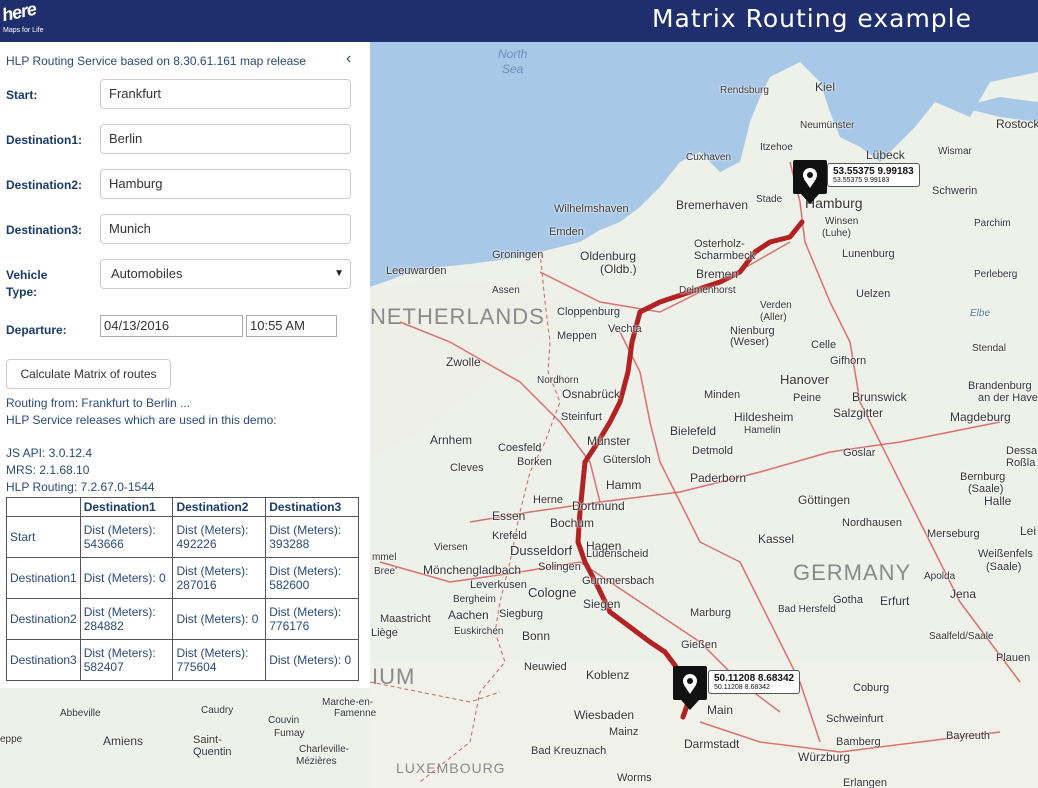  Describe the element at coordinates (291, 326) in the screenshot. I see `departure-time-input: 10:55 AM` at that location.